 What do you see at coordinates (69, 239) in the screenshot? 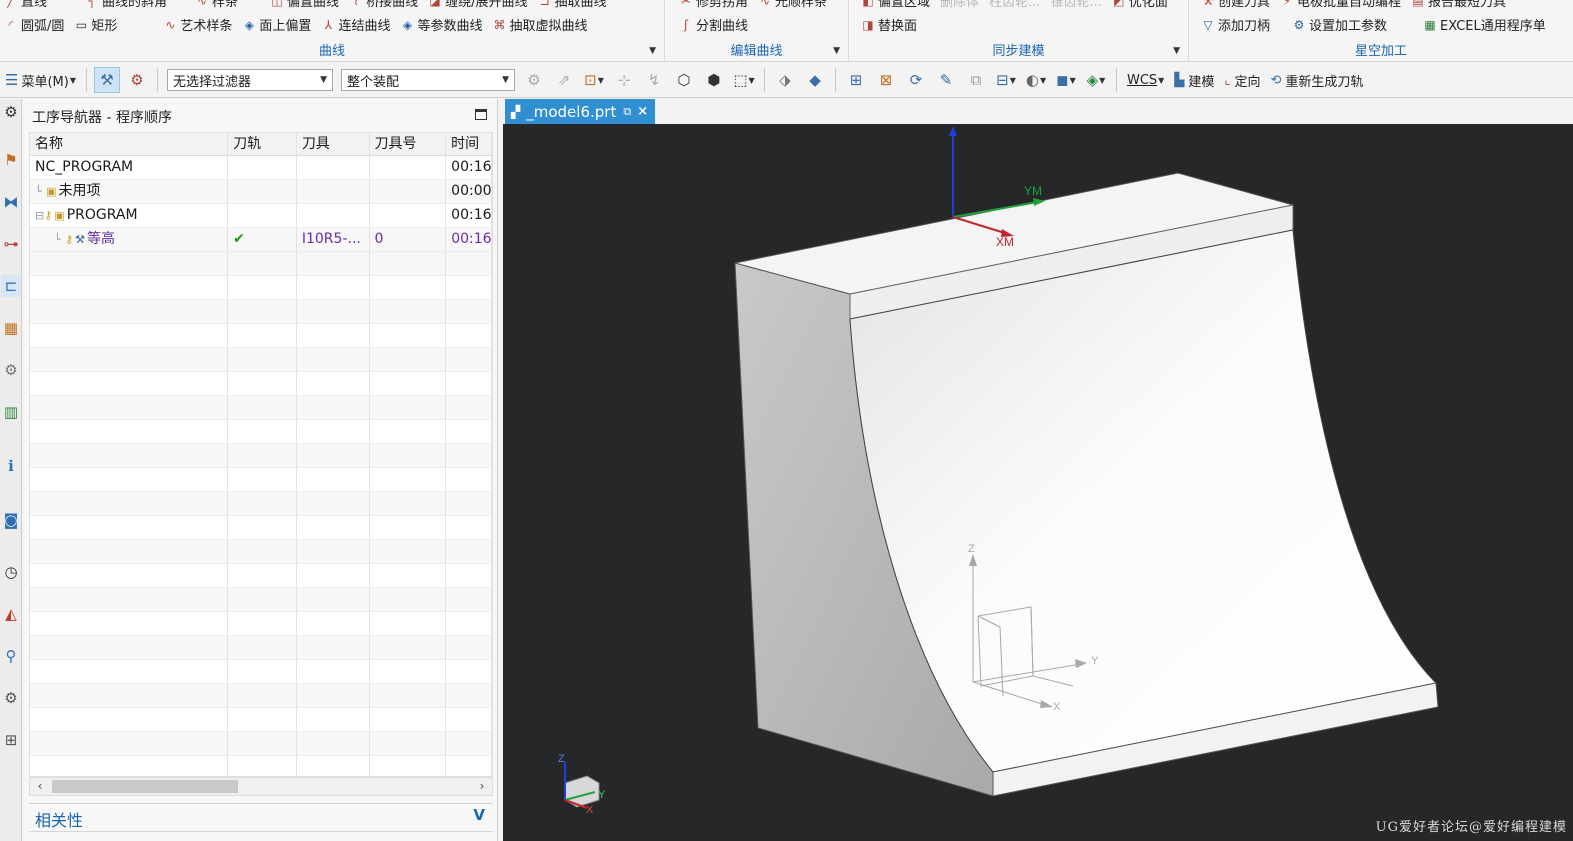
I see `key-icon: ⚷` at bounding box center [69, 239].